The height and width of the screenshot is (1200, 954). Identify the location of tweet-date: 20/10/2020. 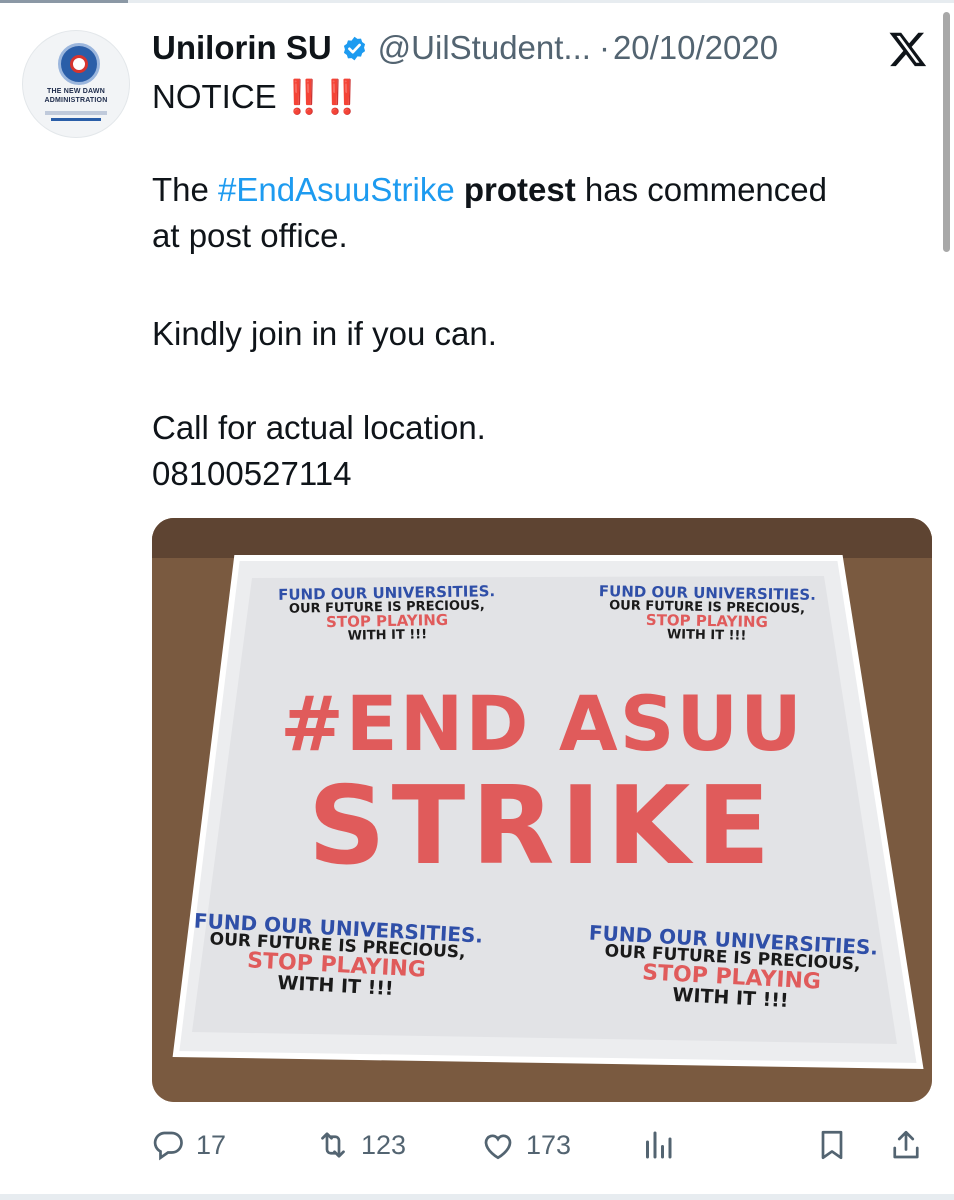
(695, 48).